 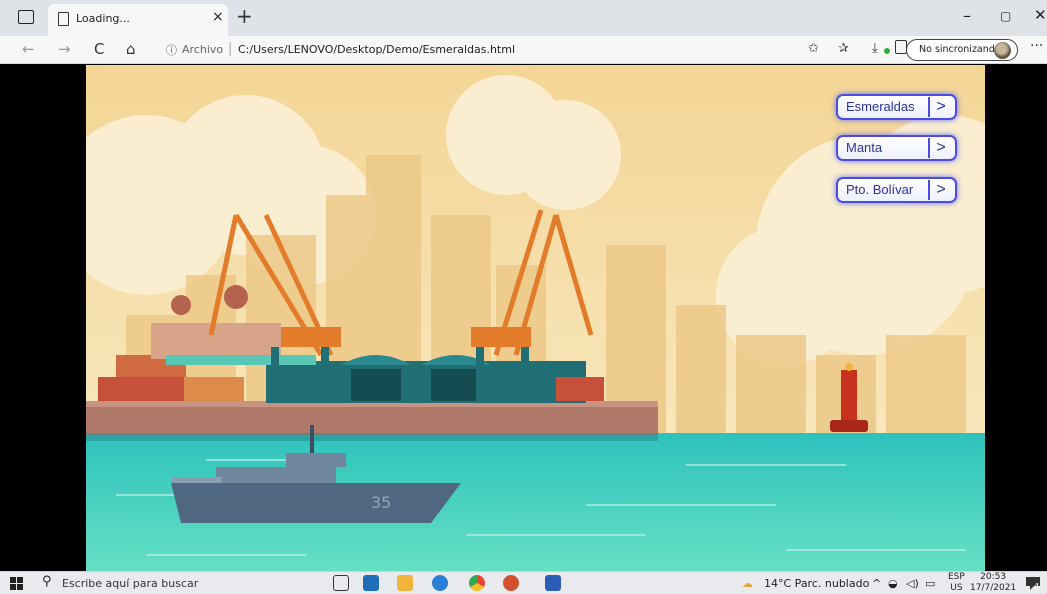 I want to click on profile-sync-button: No sincronizando, so click(x=962, y=50).